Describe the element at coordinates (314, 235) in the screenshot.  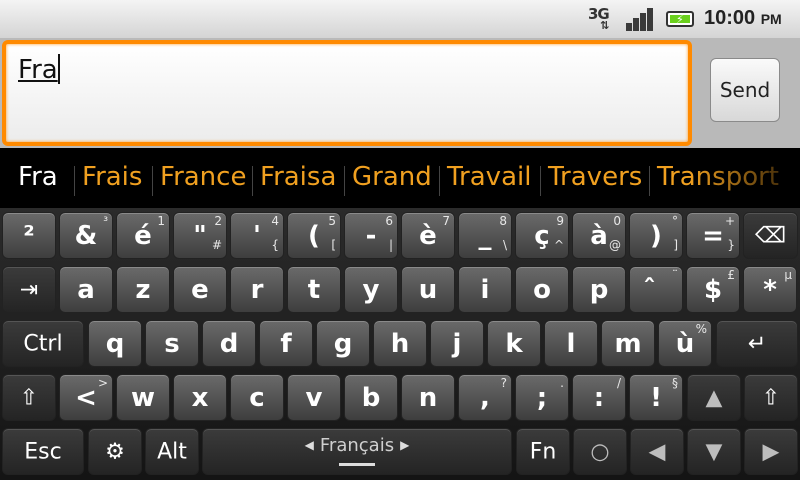
I see `key-row1-5: (5[` at that location.